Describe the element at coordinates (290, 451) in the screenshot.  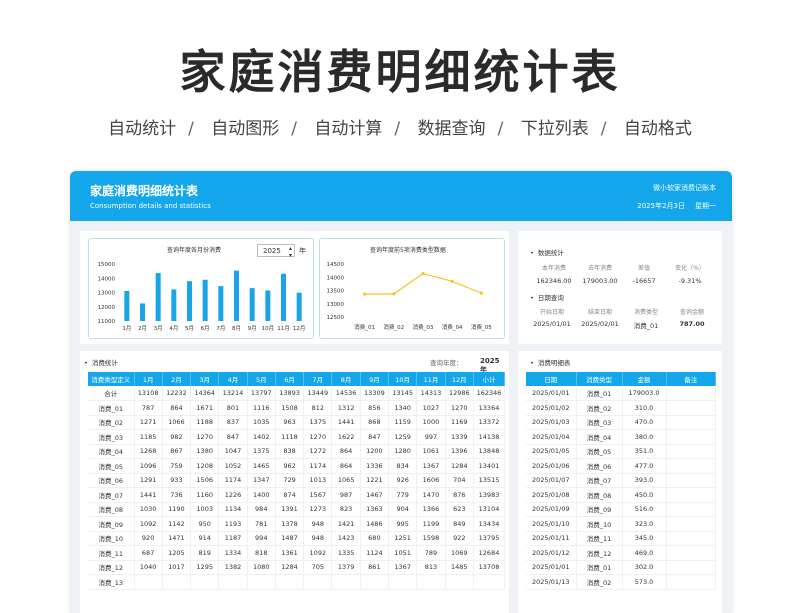
I see `table-cell: 838` at that location.